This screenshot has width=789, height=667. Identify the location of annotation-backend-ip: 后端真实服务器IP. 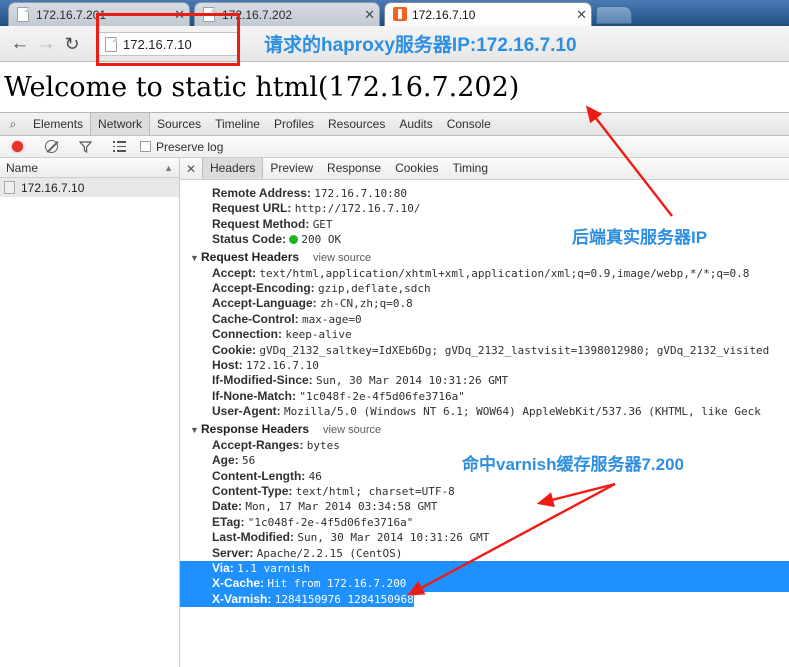
(640, 237).